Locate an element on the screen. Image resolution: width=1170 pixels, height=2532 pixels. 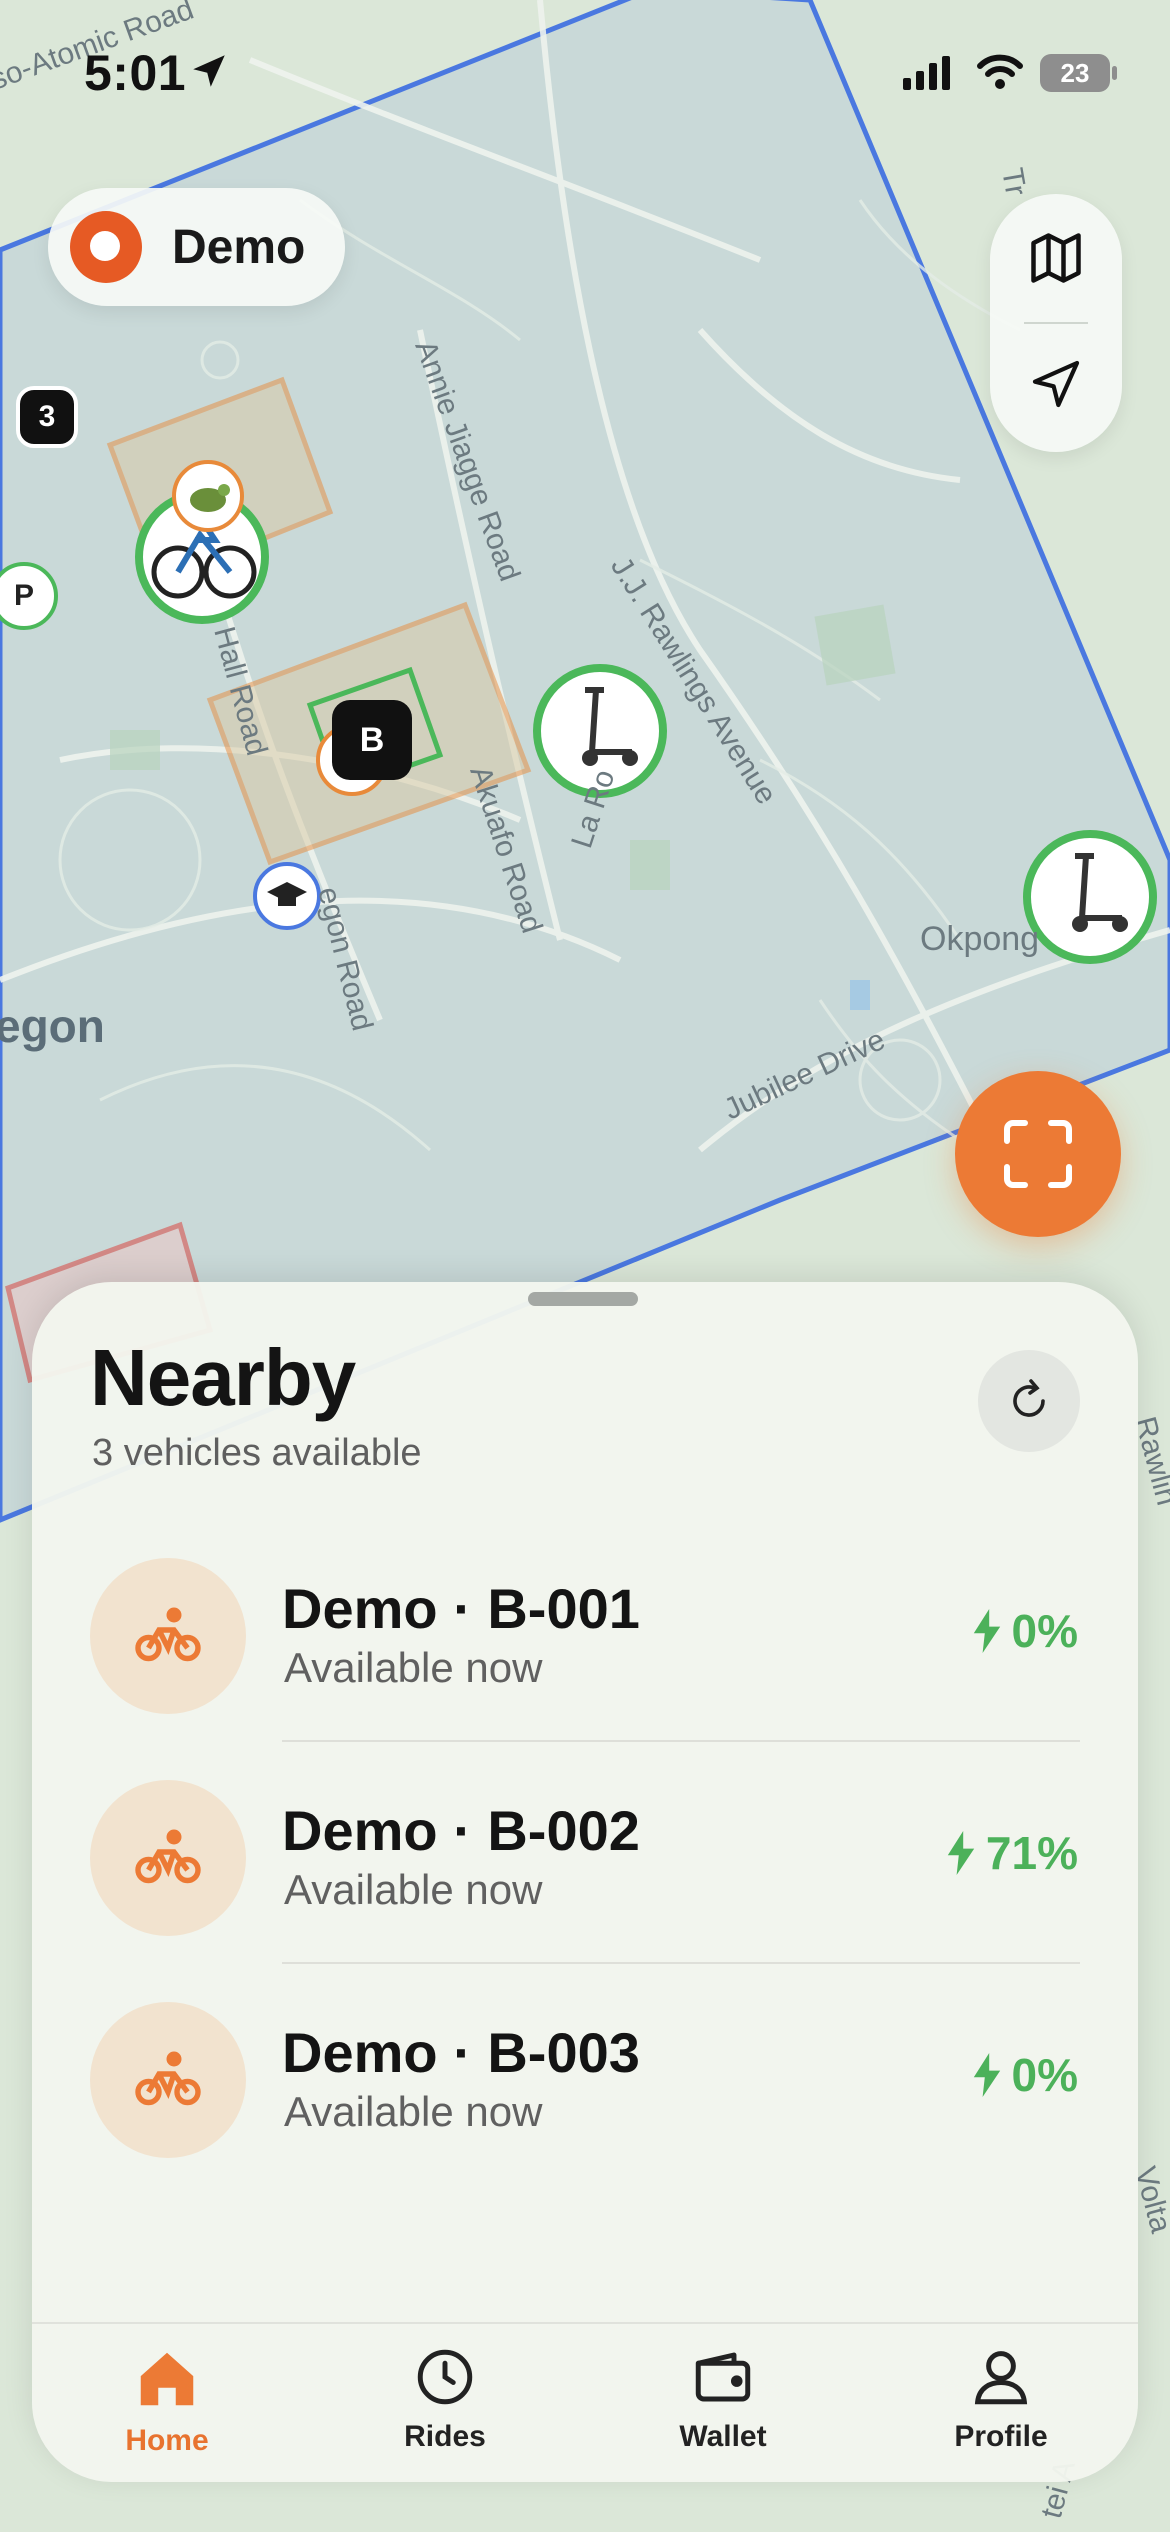
map-layers-button is located at coordinates (1056, 258).